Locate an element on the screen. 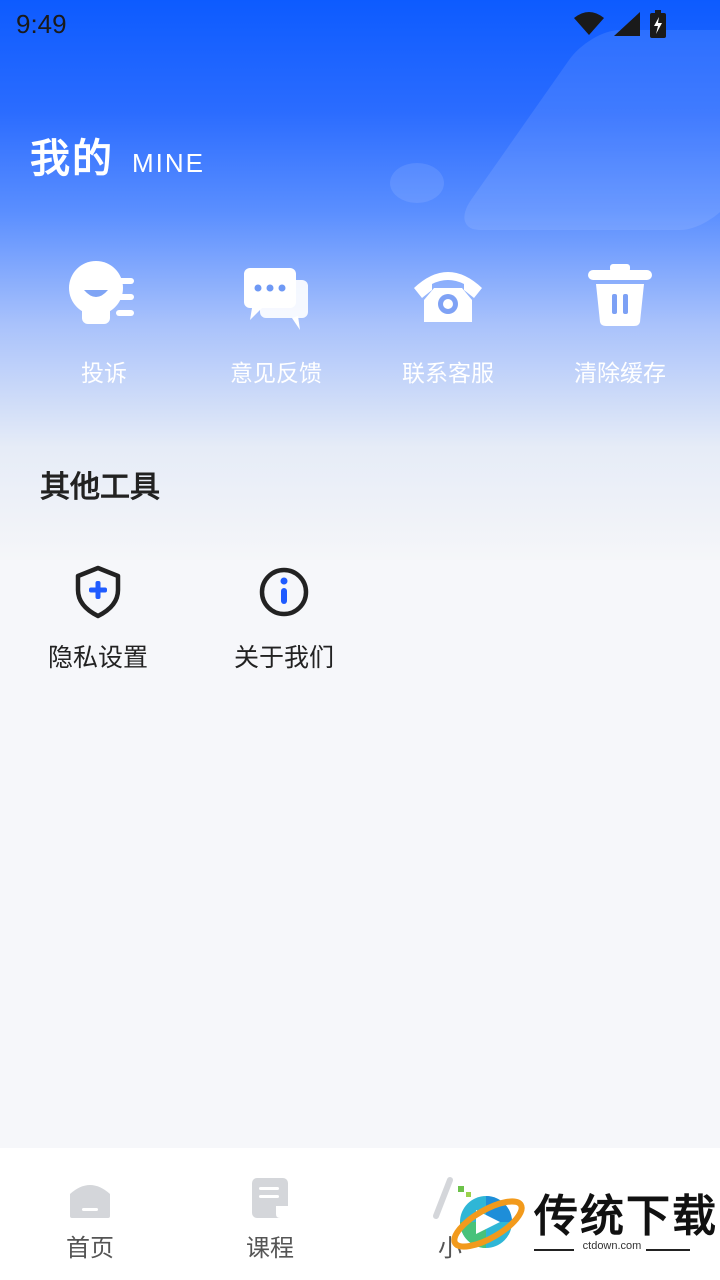 The height and width of the screenshot is (1280, 720). tool-privacy-settings: 隐私设置 is located at coordinates (98, 619).